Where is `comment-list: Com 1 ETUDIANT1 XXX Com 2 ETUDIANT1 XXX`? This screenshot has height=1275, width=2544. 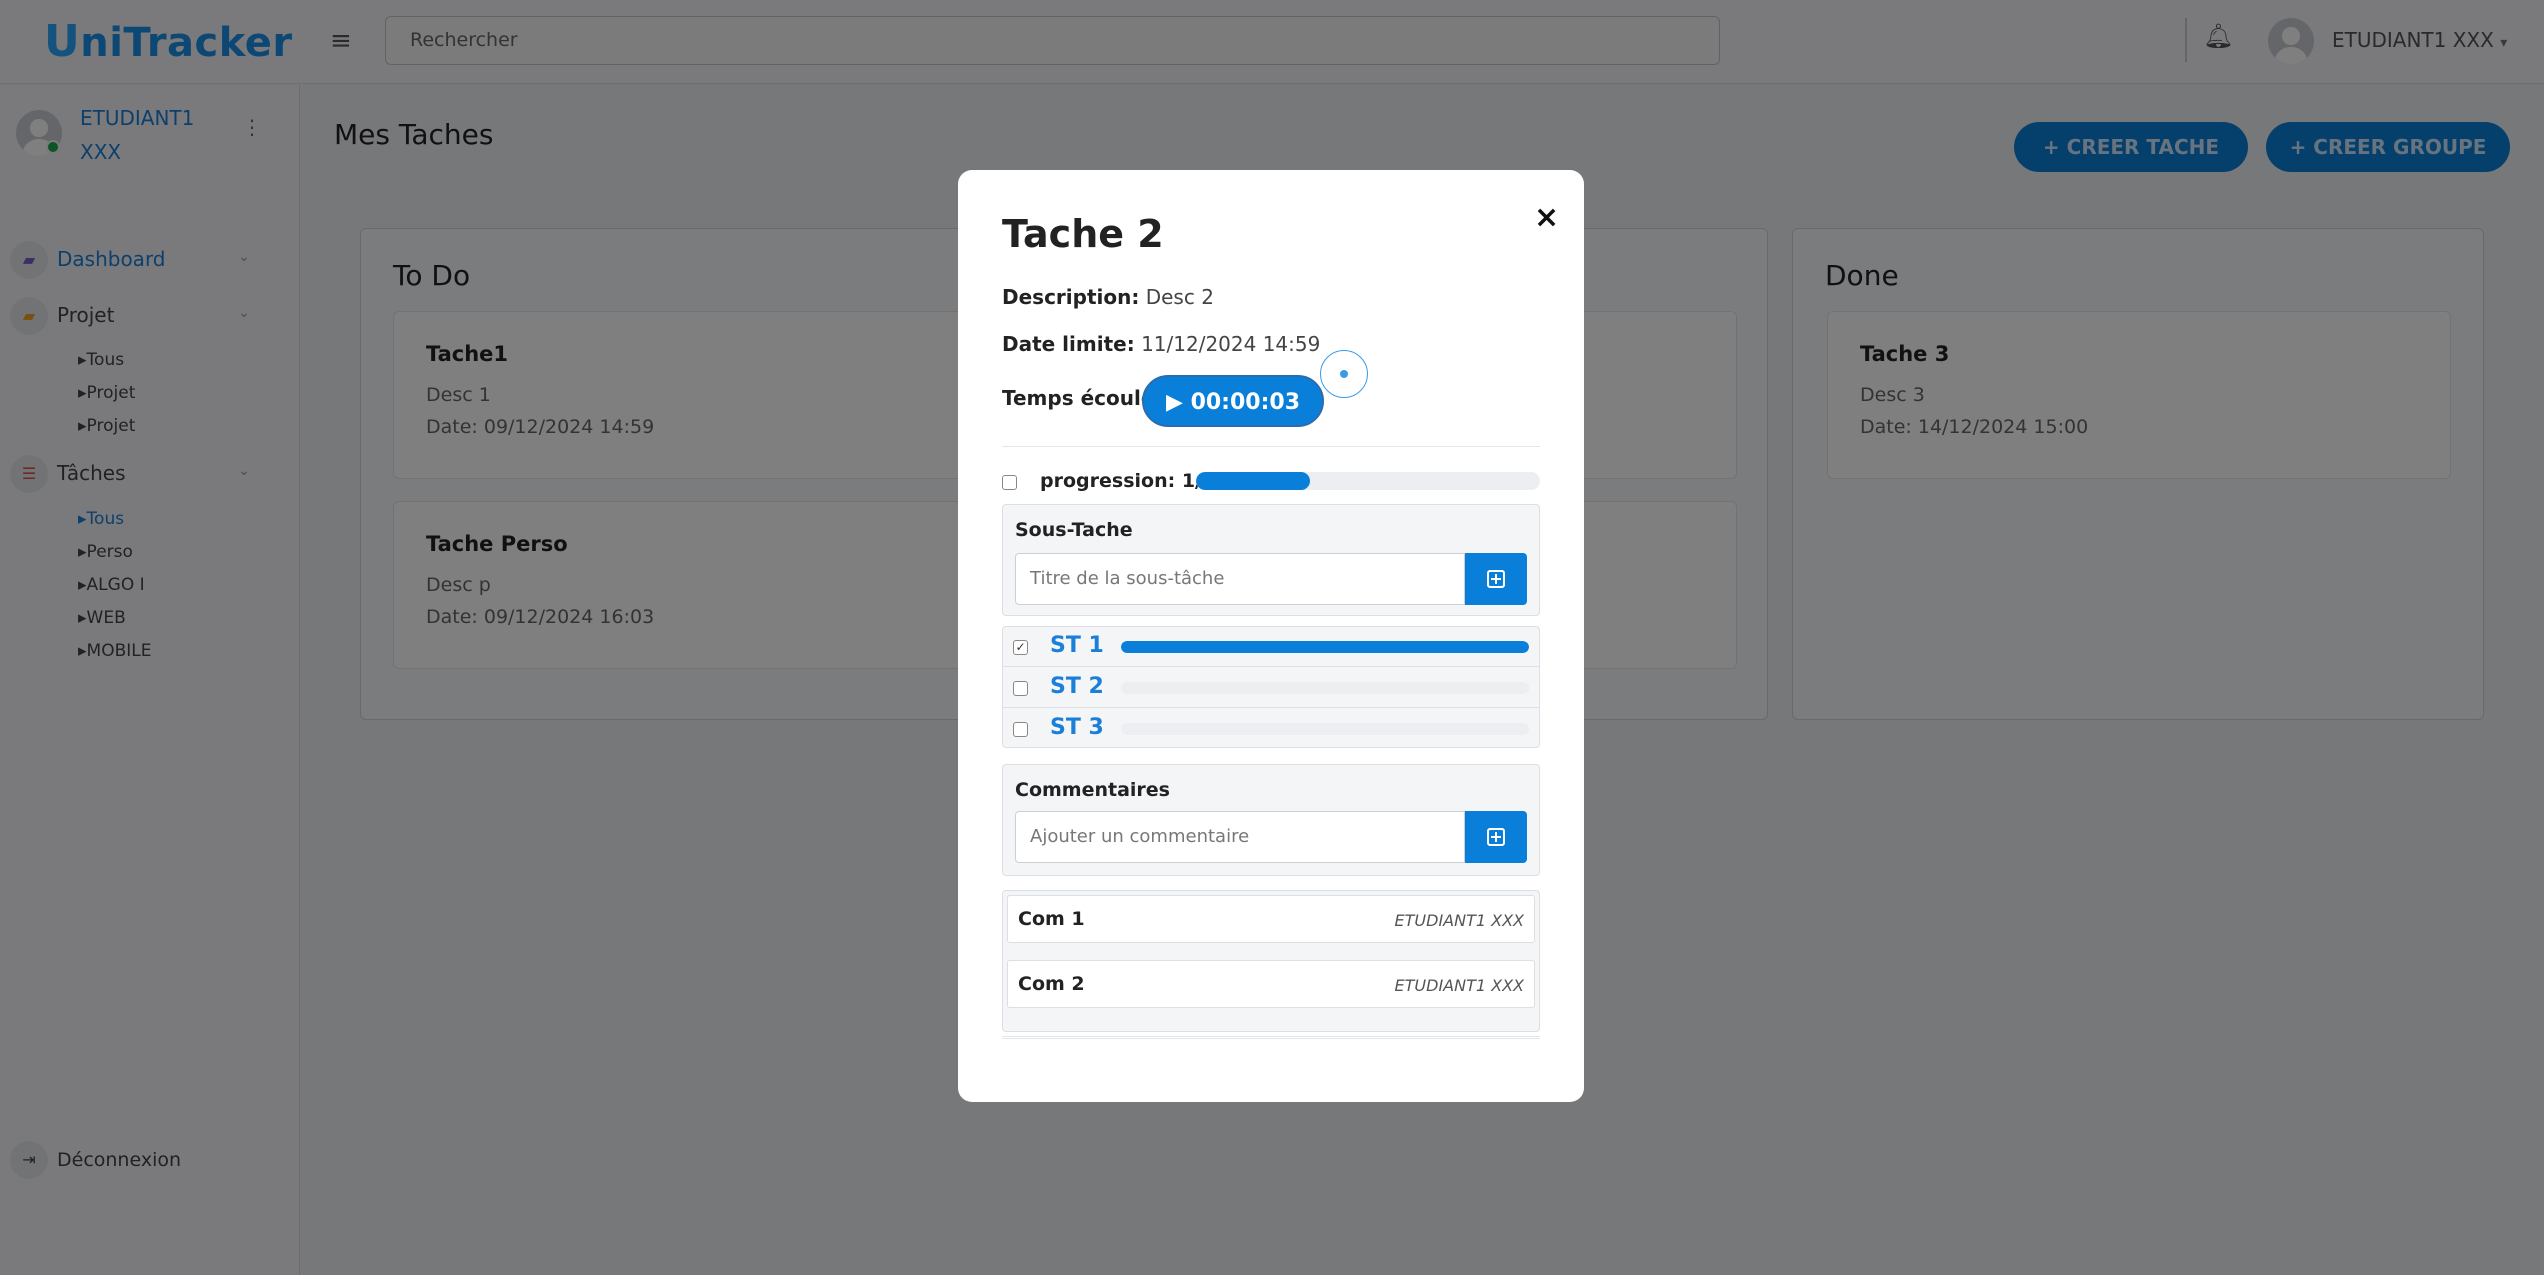
comment-list: Com 1 ETUDIANT1 XXX Com 2 ETUDIANT1 XXX is located at coordinates (1271, 961).